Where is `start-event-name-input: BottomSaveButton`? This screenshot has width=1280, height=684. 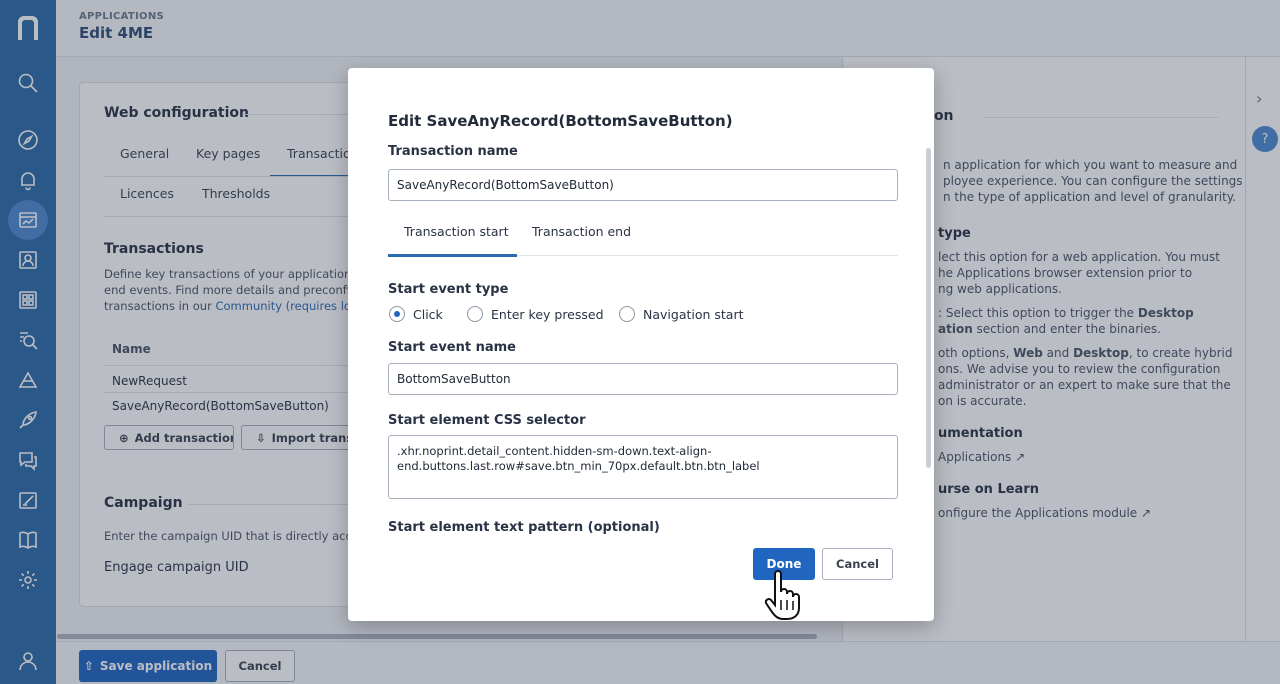 start-event-name-input: BottomSaveButton is located at coordinates (643, 379).